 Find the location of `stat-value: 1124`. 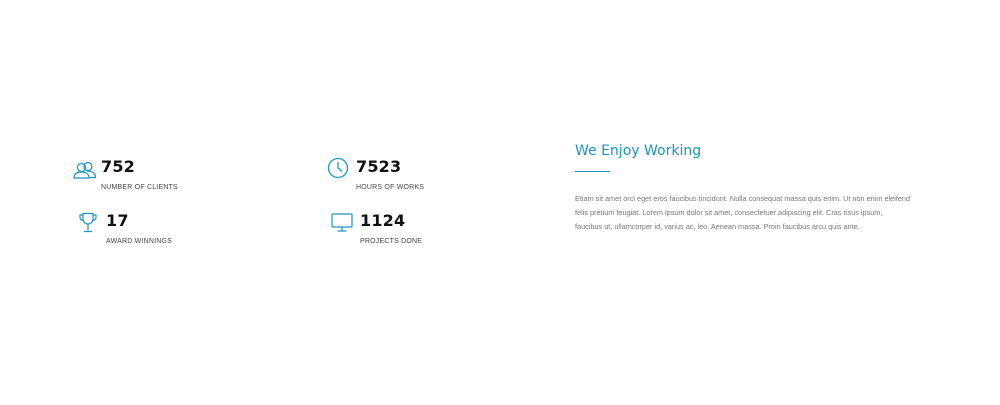

stat-value: 1124 is located at coordinates (383, 220).